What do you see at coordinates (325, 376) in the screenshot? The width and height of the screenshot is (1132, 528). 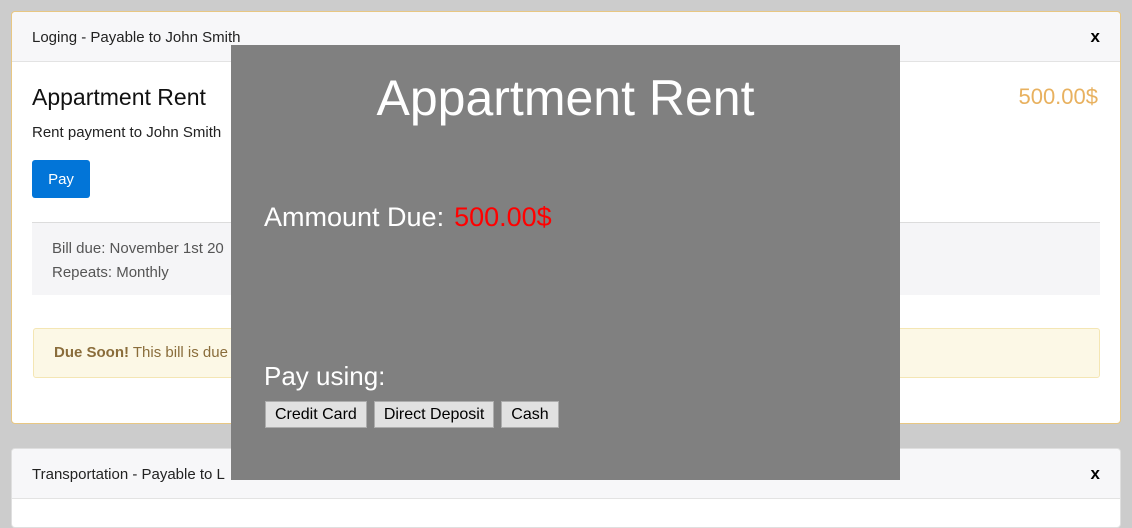 I see `pay-using-label: Pay using:` at bounding box center [325, 376].